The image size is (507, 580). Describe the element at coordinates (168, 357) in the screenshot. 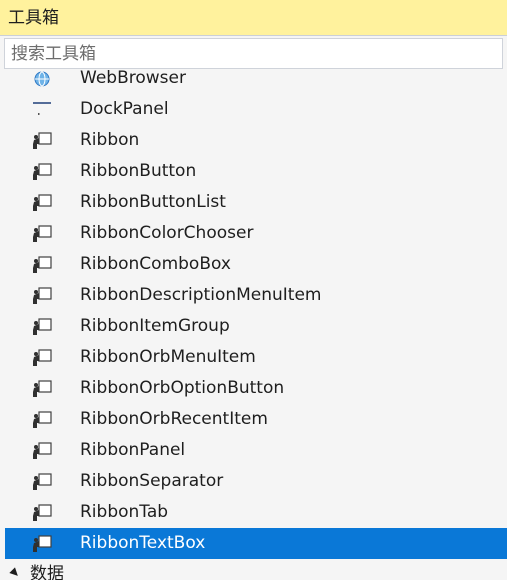

I see `item-label: RibbonOrbMenuItem` at that location.